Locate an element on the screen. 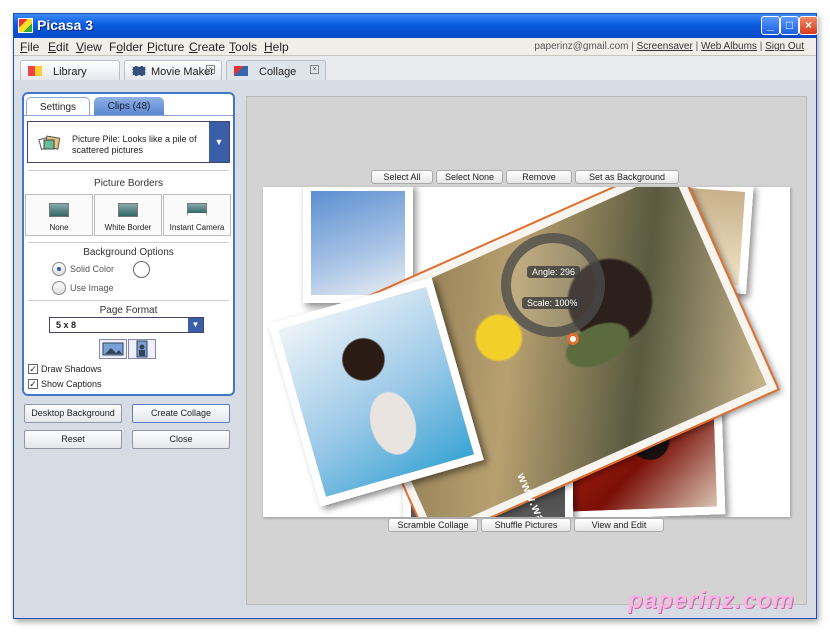 The height and width of the screenshot is (632, 830). scramble-collage-button: Scramble Collage is located at coordinates (433, 525).